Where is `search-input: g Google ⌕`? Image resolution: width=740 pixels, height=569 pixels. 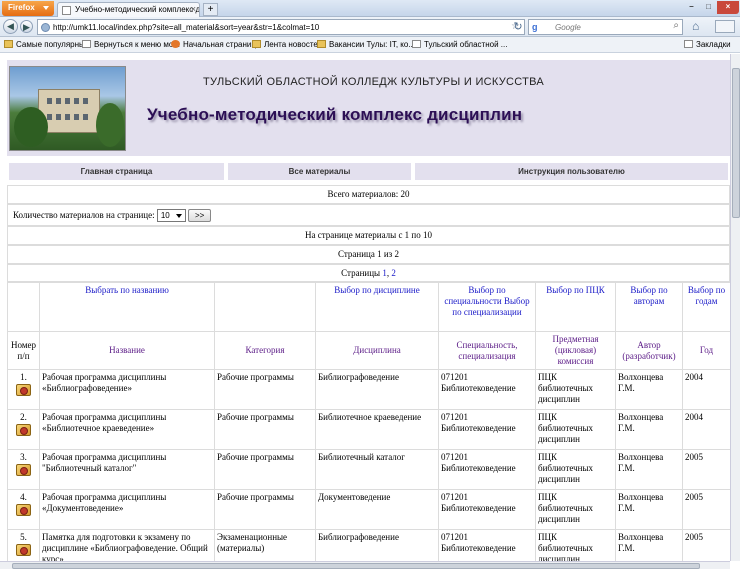 search-input: g Google ⌕ is located at coordinates (605, 27).